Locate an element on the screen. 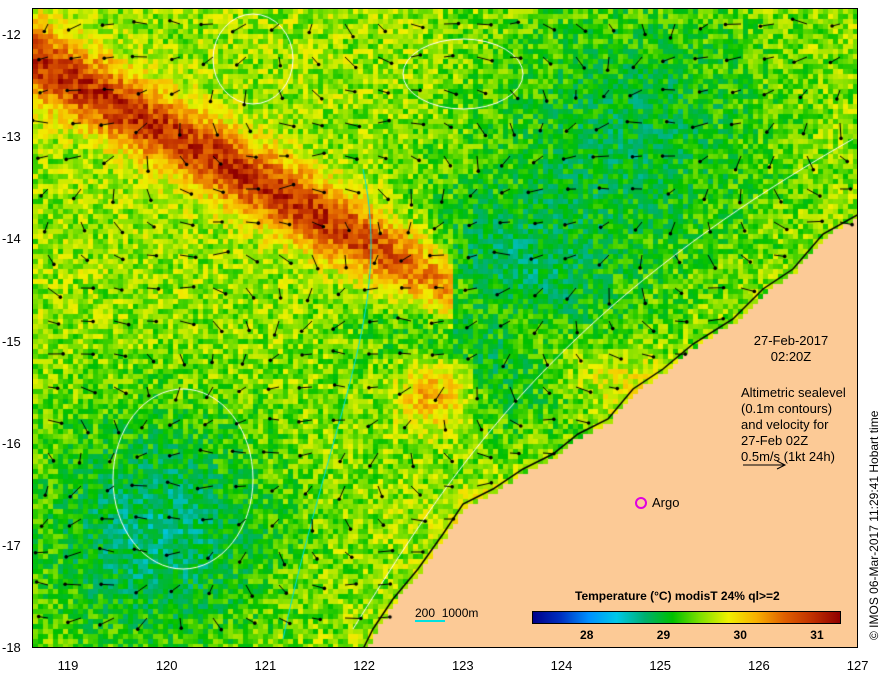 The width and height of the screenshot is (880, 680). x-tick-label: 122 is located at coordinates (364, 665).